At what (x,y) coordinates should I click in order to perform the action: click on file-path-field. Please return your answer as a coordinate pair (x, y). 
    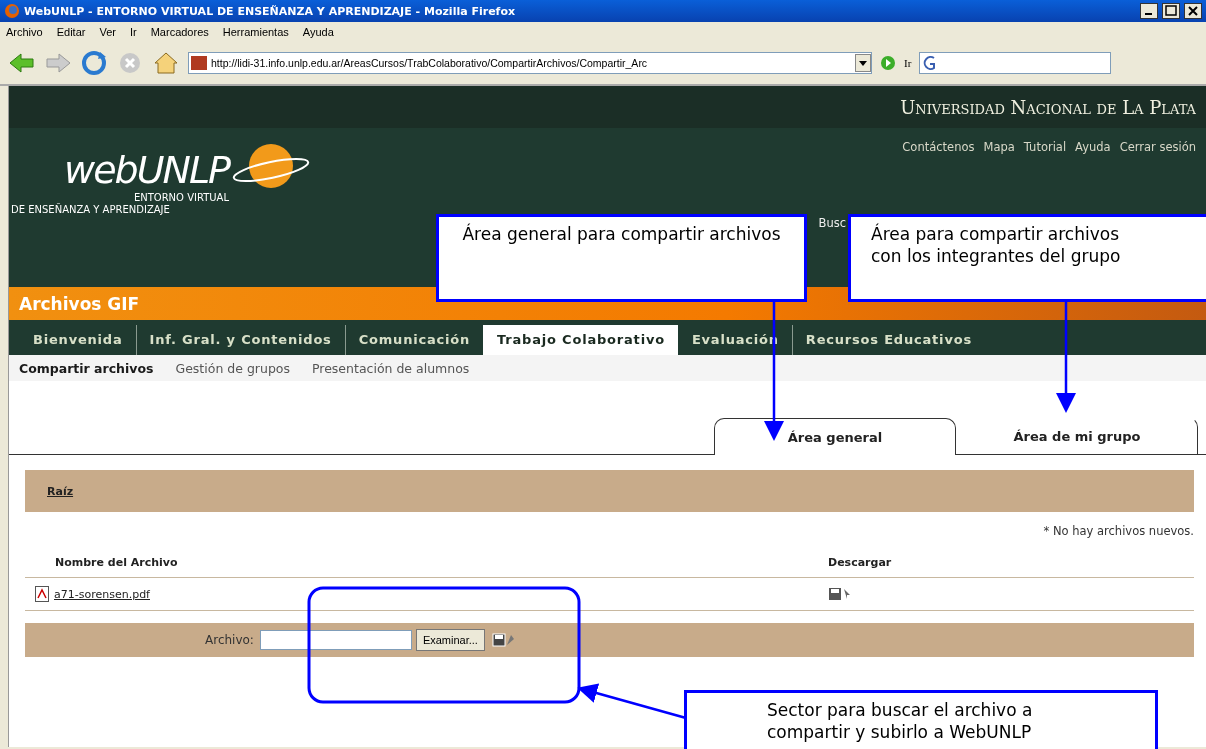
    Looking at the image, I should click on (335, 640).